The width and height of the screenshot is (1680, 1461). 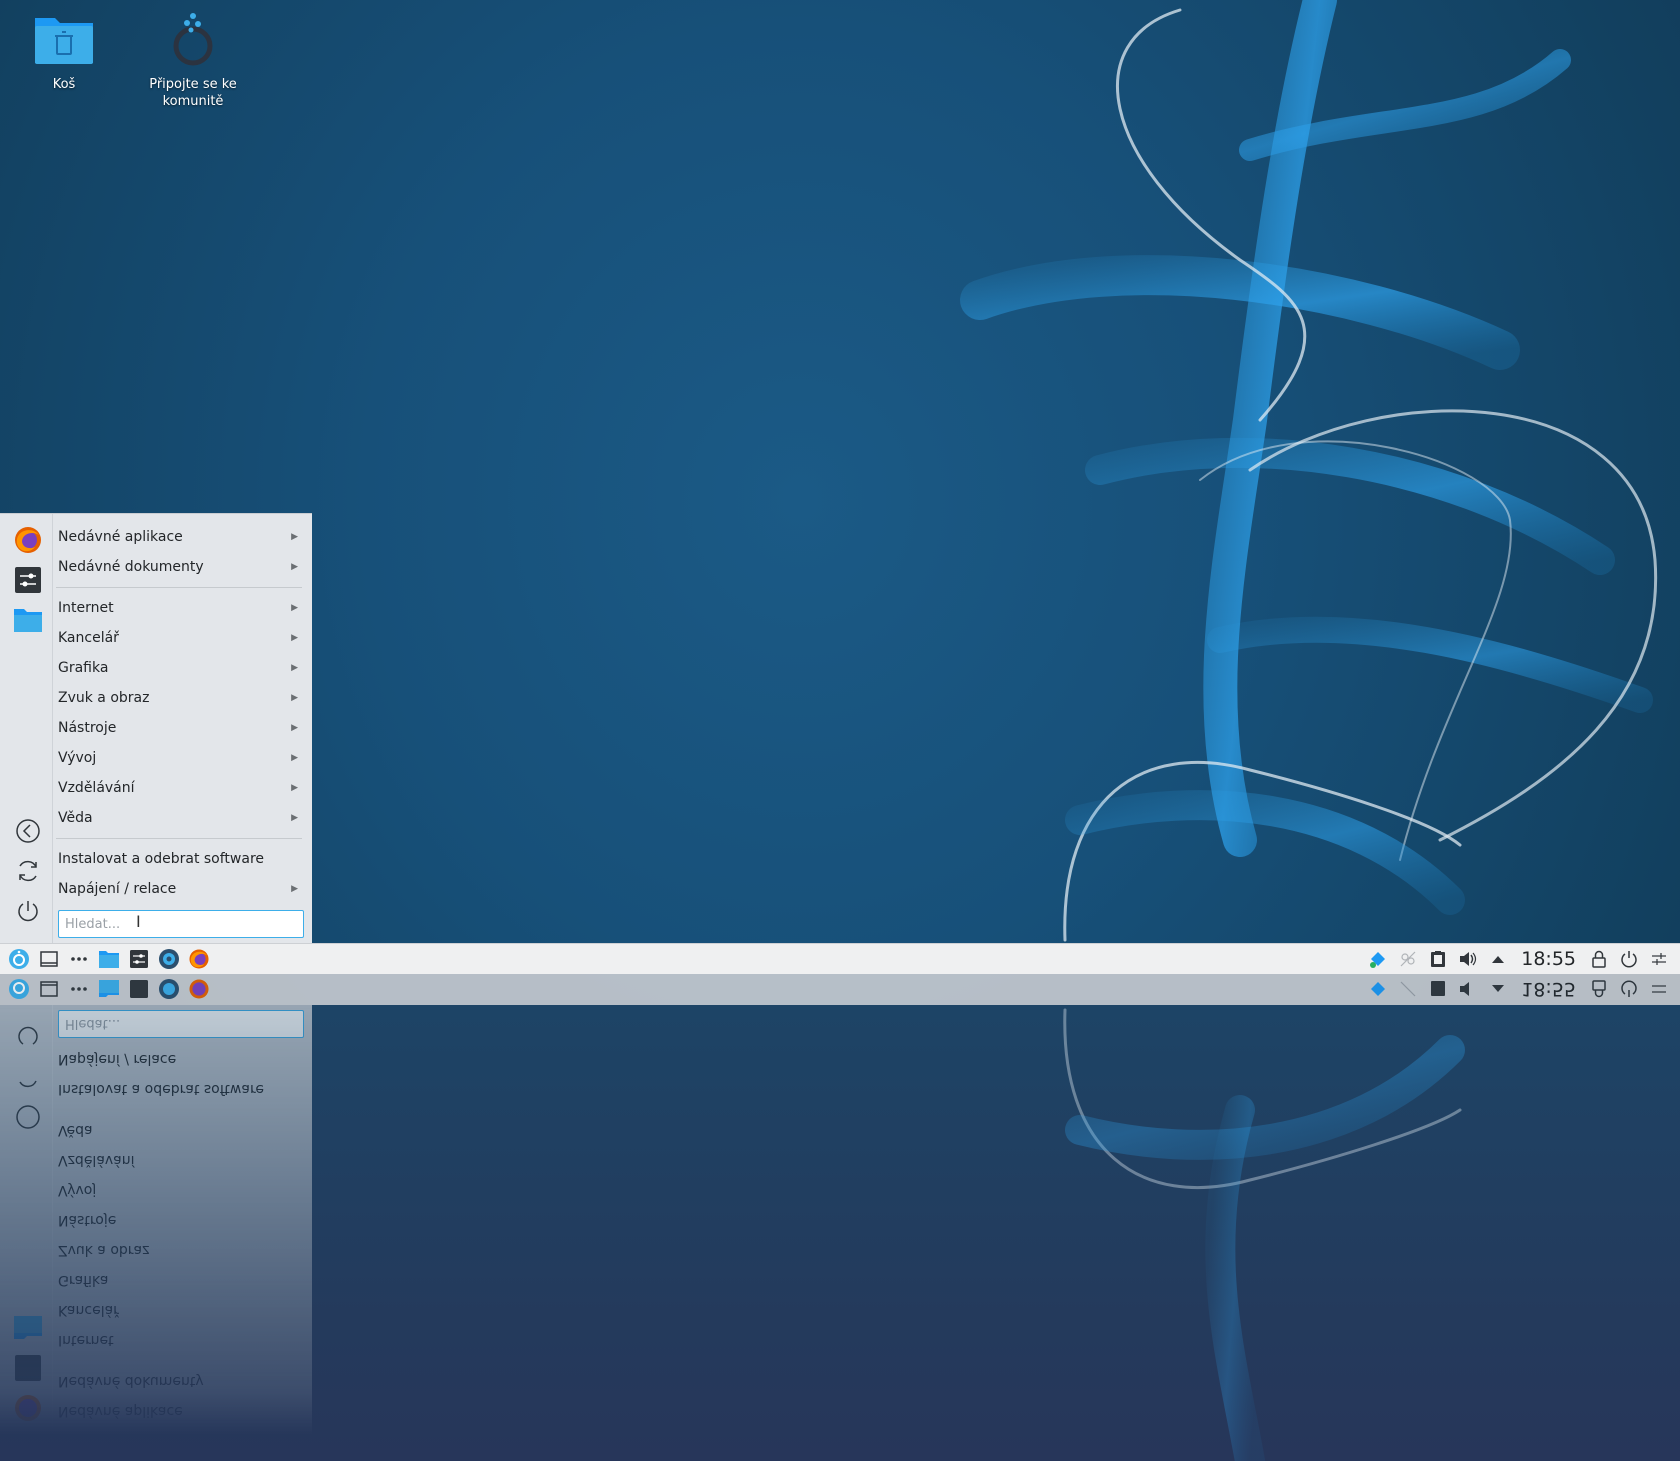 What do you see at coordinates (64, 51) in the screenshot?
I see `desktop-icon-trash: Koš` at bounding box center [64, 51].